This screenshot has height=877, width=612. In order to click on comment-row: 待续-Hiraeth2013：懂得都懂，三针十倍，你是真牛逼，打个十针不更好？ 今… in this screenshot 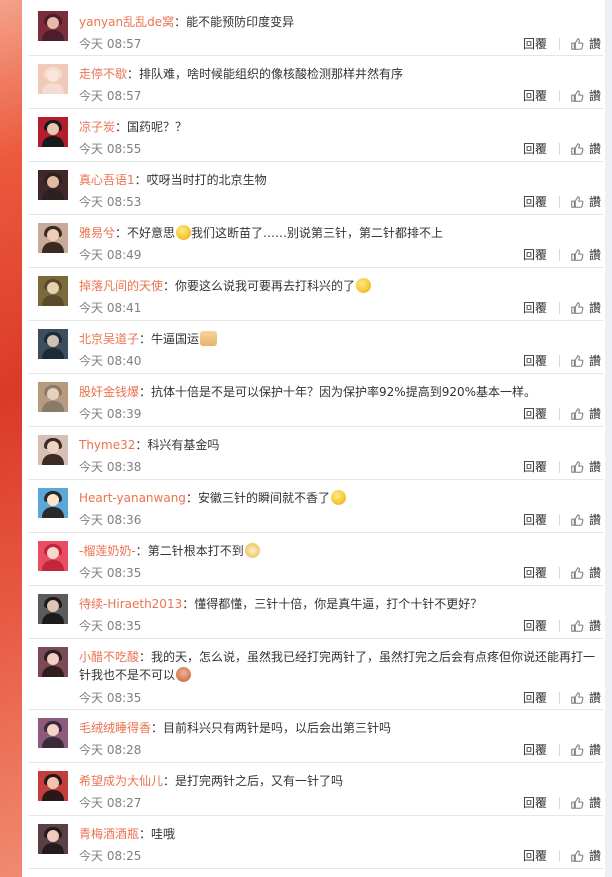, I will do `click(315, 612)`.